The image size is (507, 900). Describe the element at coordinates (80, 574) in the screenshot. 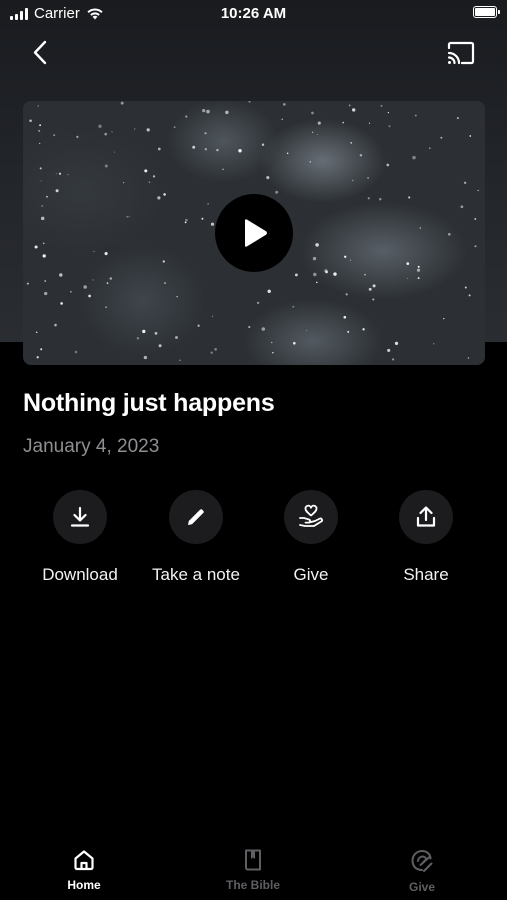

I see `download-label: Download` at that location.